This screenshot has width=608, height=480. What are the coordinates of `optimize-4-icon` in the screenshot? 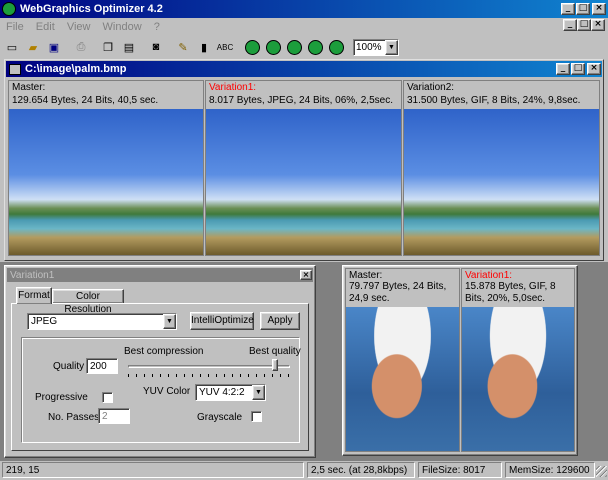 It's located at (315, 47).